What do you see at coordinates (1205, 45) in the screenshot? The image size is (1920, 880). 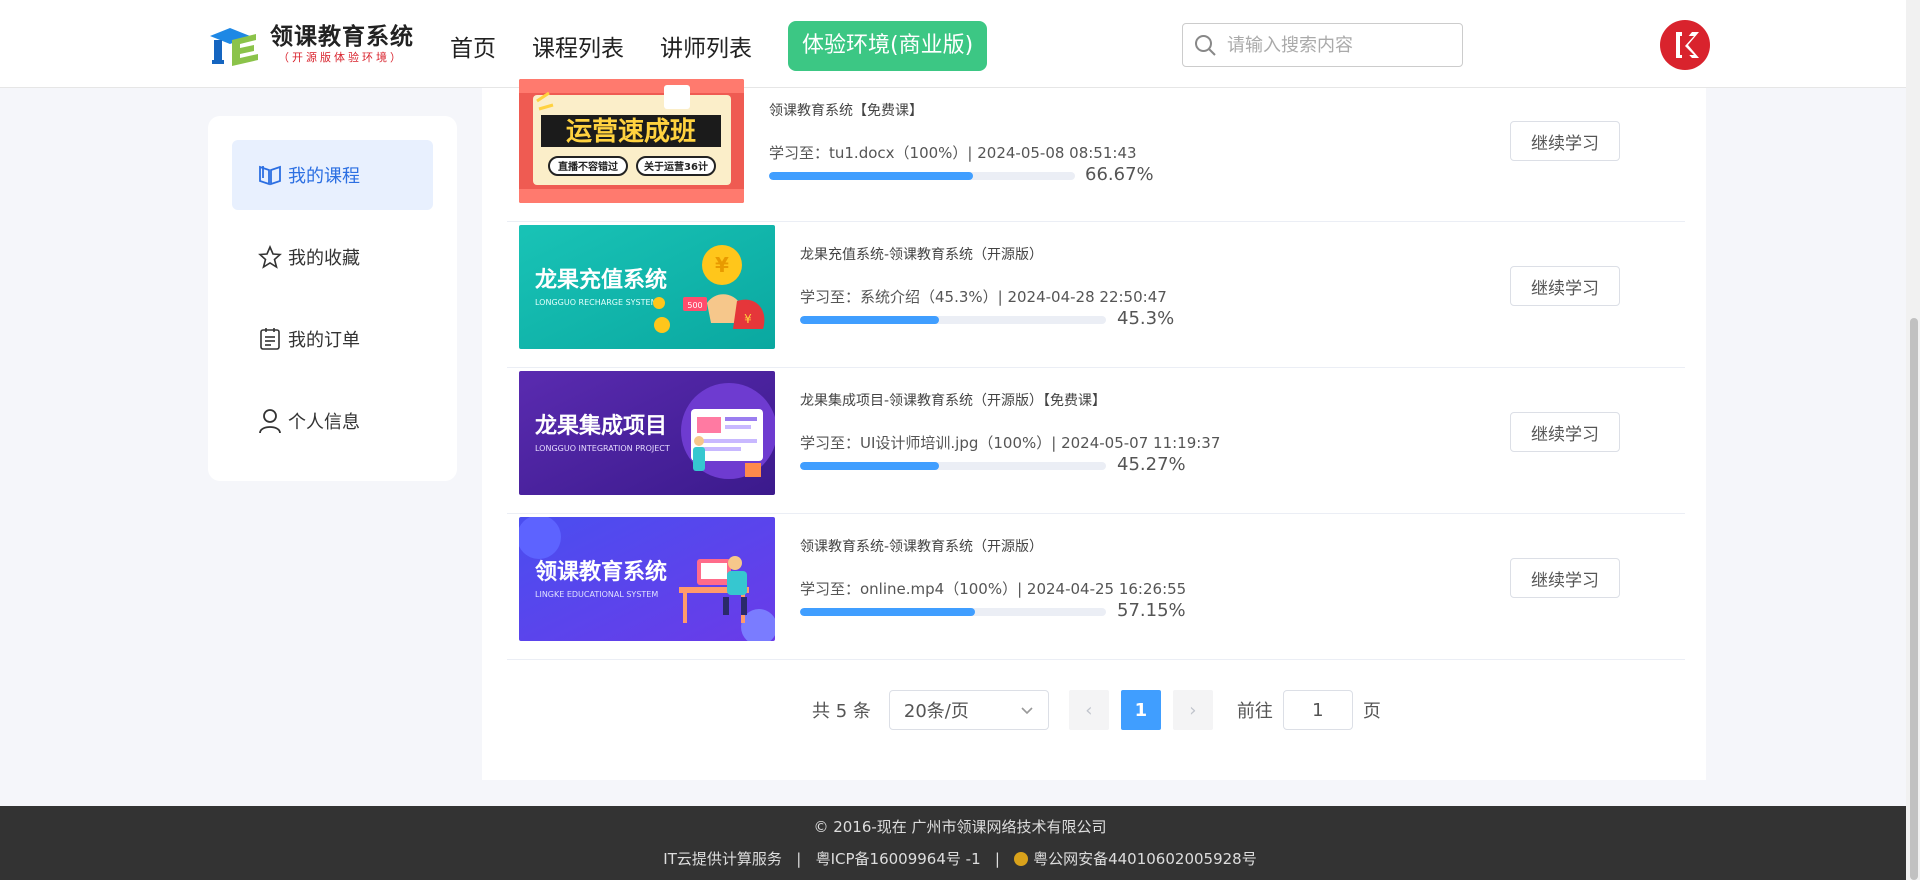 I see `search-icon` at bounding box center [1205, 45].